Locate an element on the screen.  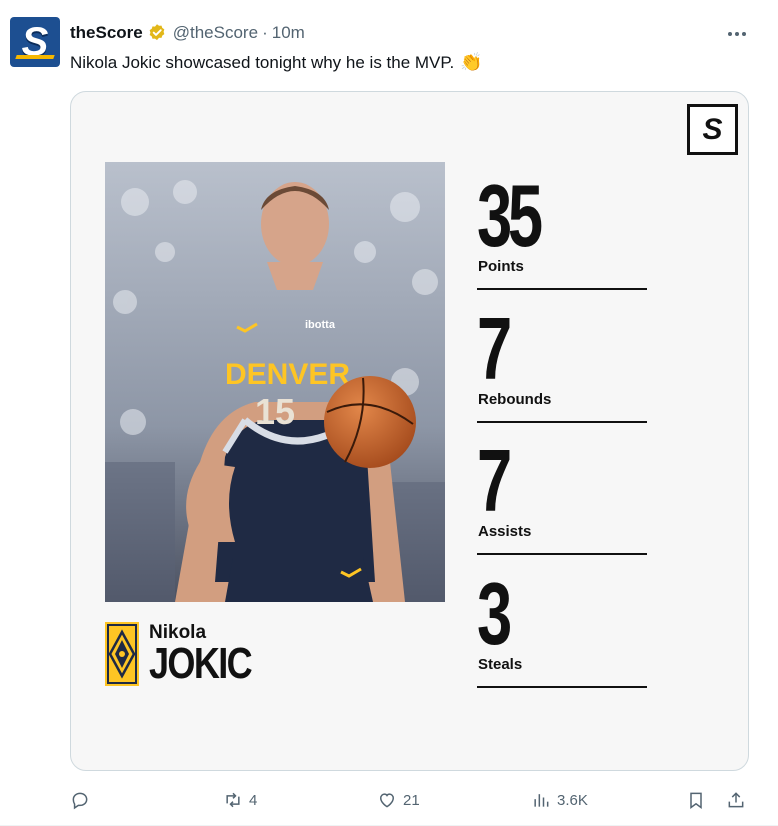
like-button: 21 is located at coordinates (398, 800).